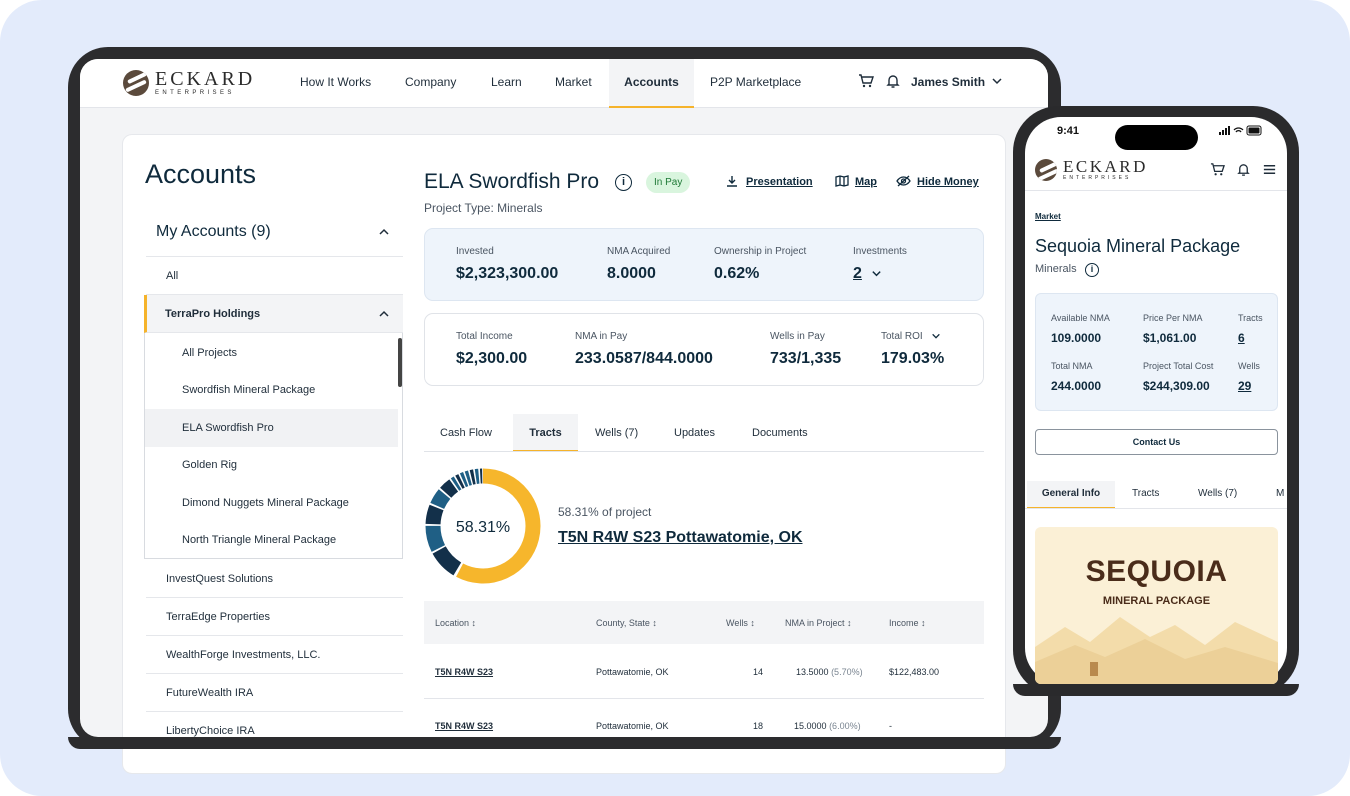 The height and width of the screenshot is (796, 1350). I want to click on tab-tracts: Tracts, so click(545, 433).